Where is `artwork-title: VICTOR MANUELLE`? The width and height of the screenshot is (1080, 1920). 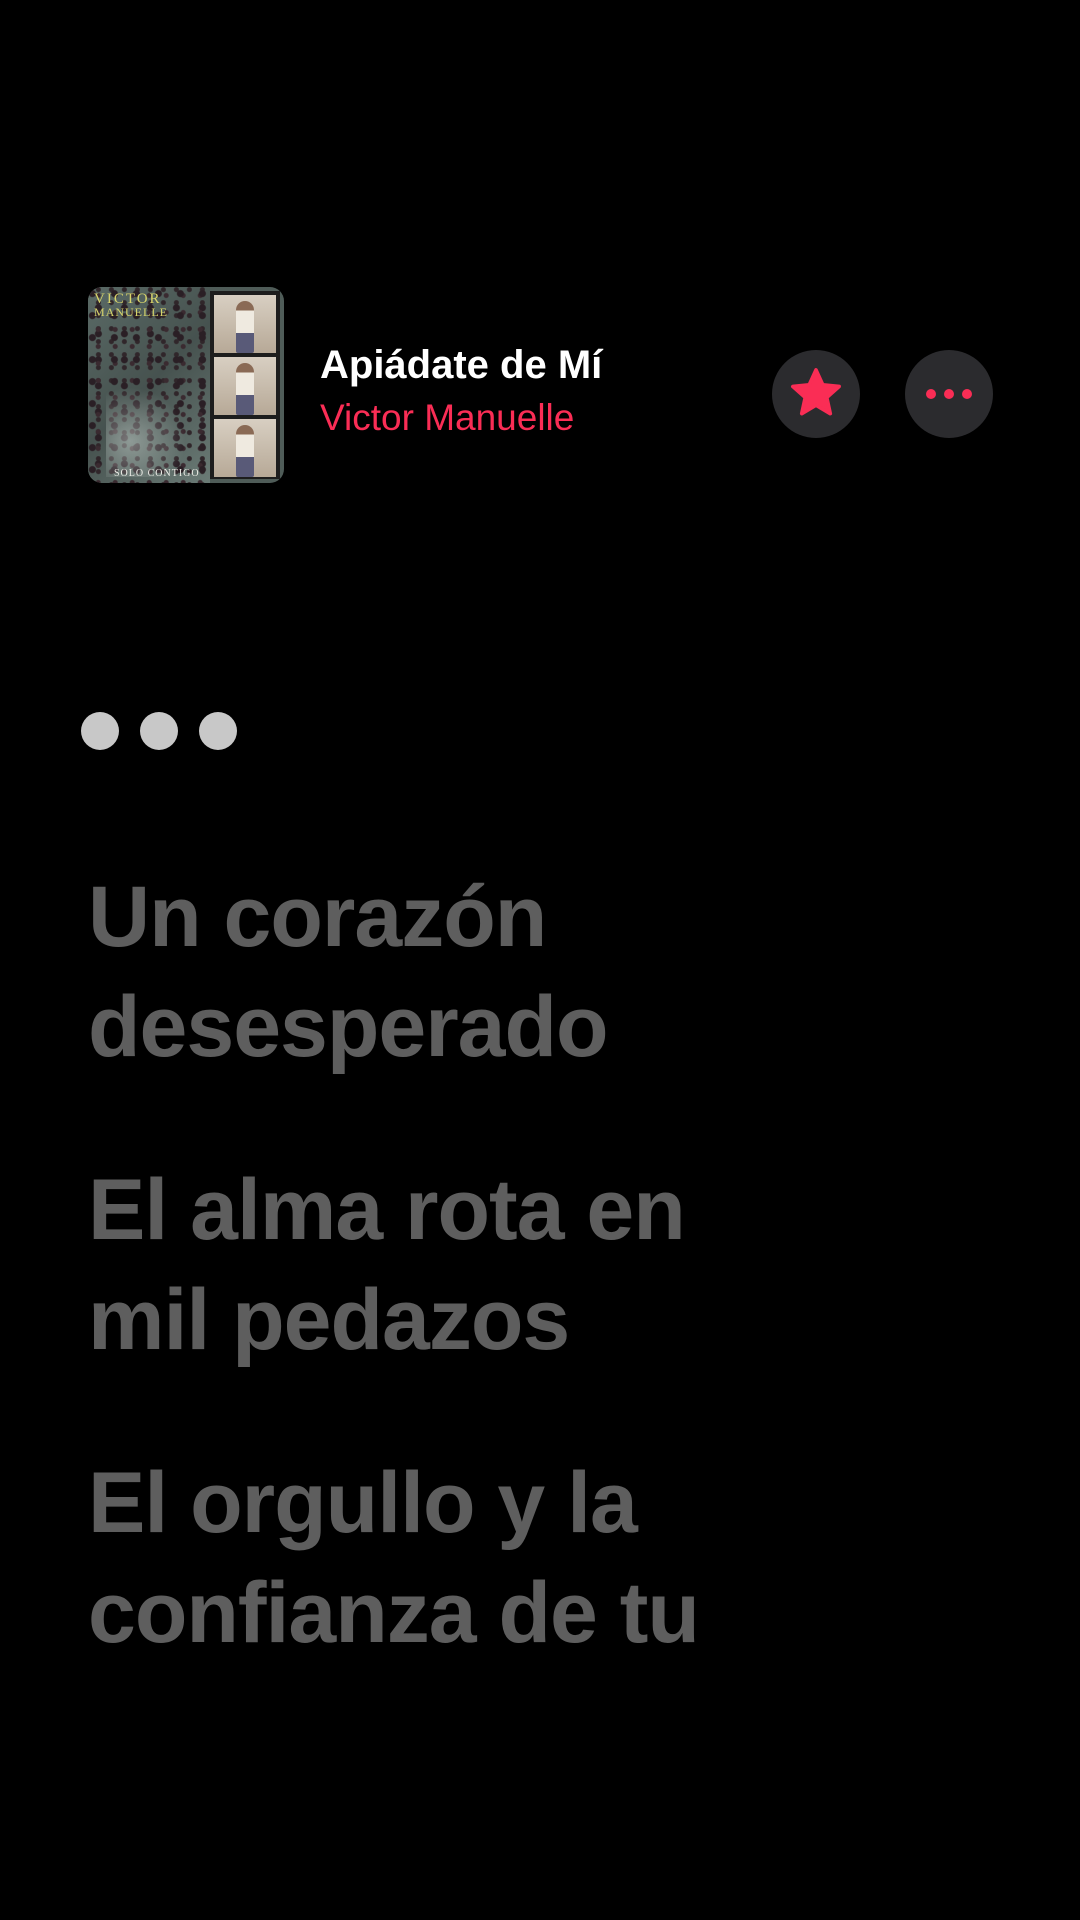
artwork-title: VICTOR MANUELLE is located at coordinates (131, 305).